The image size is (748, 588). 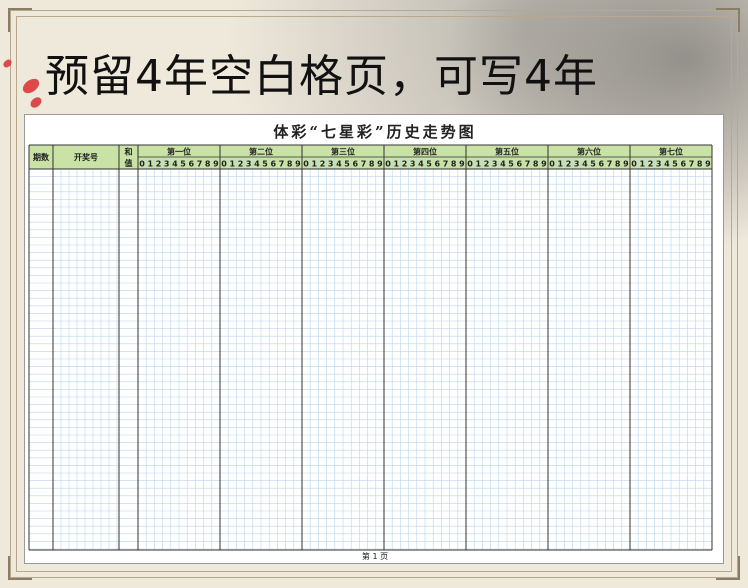 I want to click on sum-header-top: 和, so click(x=129, y=152).